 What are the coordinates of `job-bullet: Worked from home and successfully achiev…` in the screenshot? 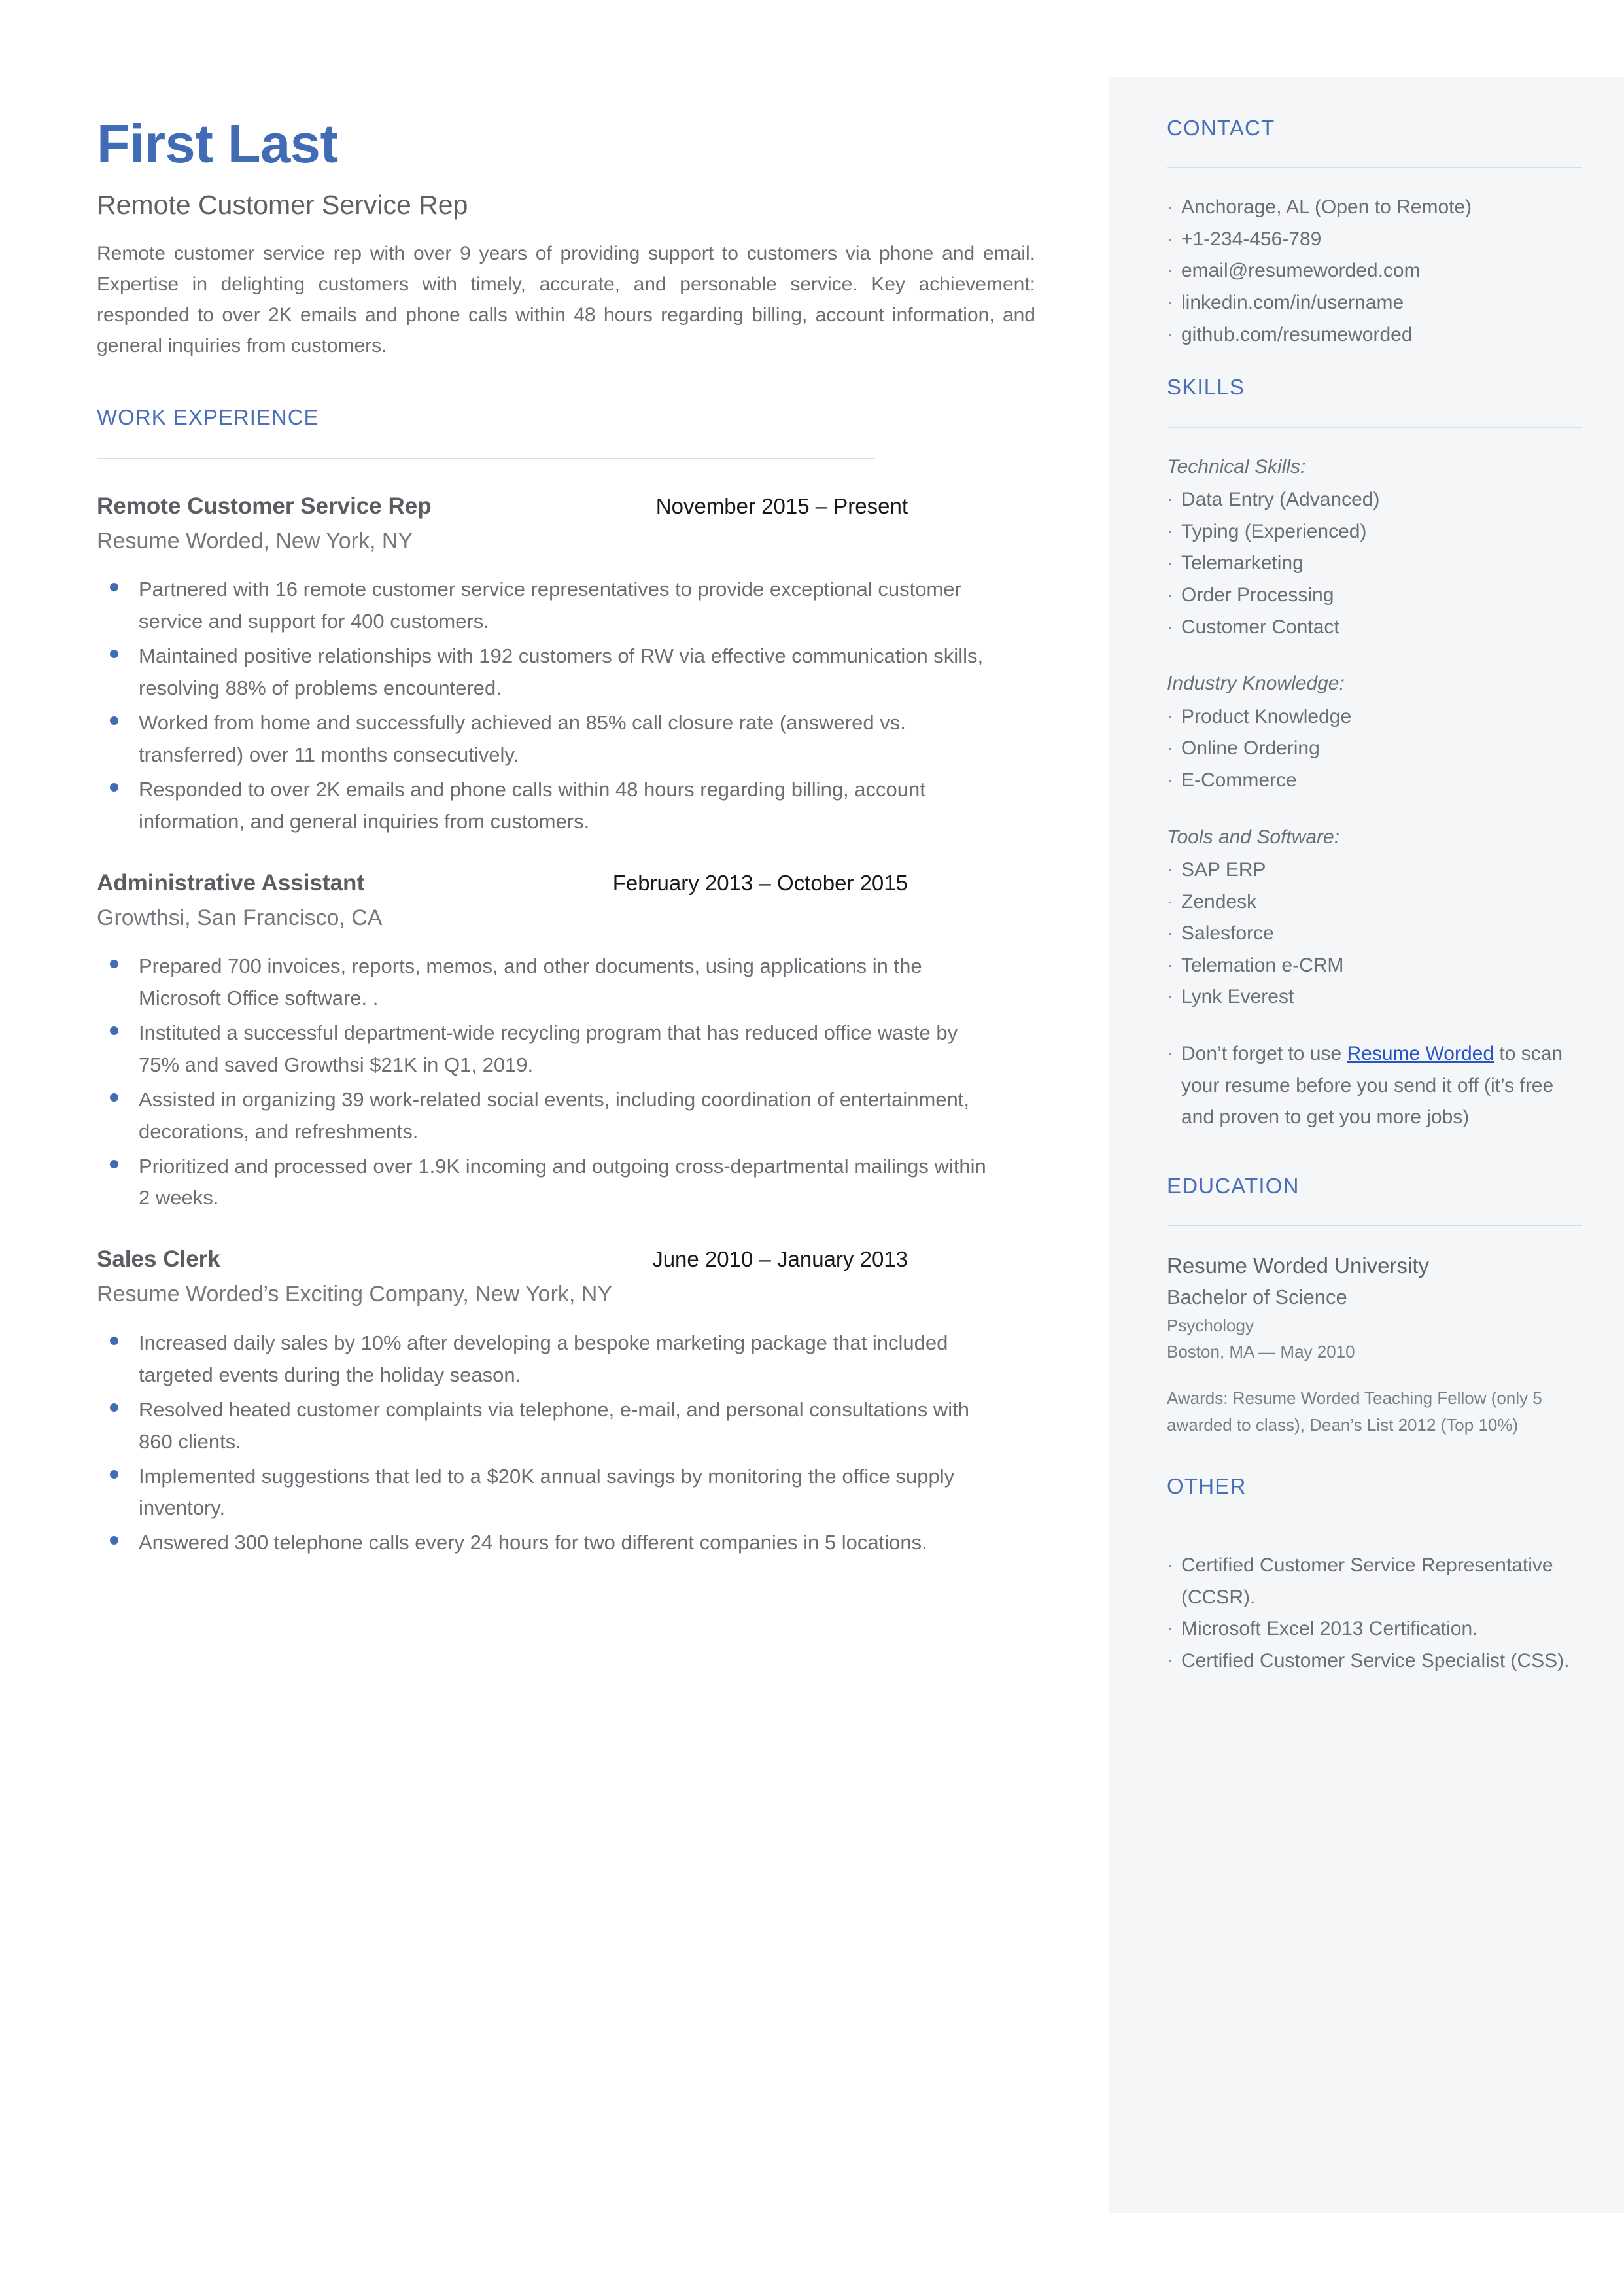 It's located at (581, 739).